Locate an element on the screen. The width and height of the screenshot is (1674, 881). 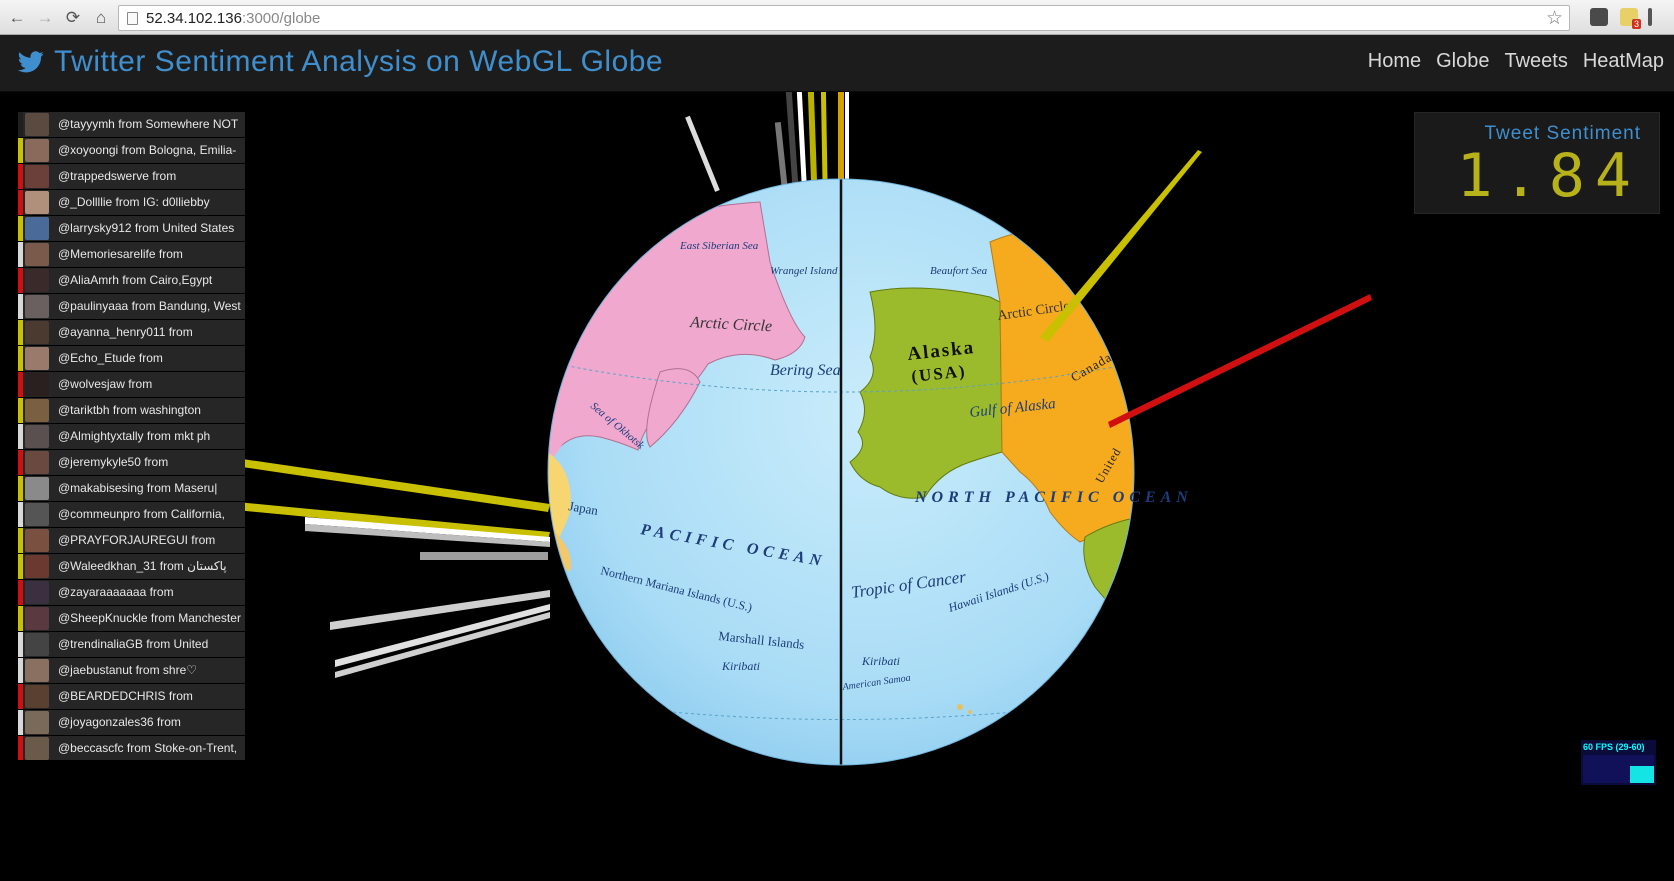
tweet-text: @commeunpro from California, is located at coordinates (141, 514).